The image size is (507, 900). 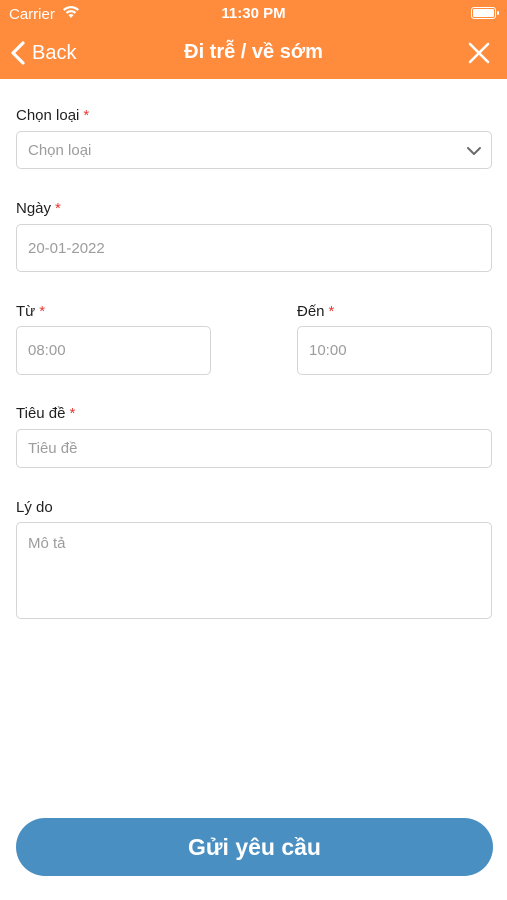 I want to click on type-label-text: Chọn loại, so click(x=48, y=115).